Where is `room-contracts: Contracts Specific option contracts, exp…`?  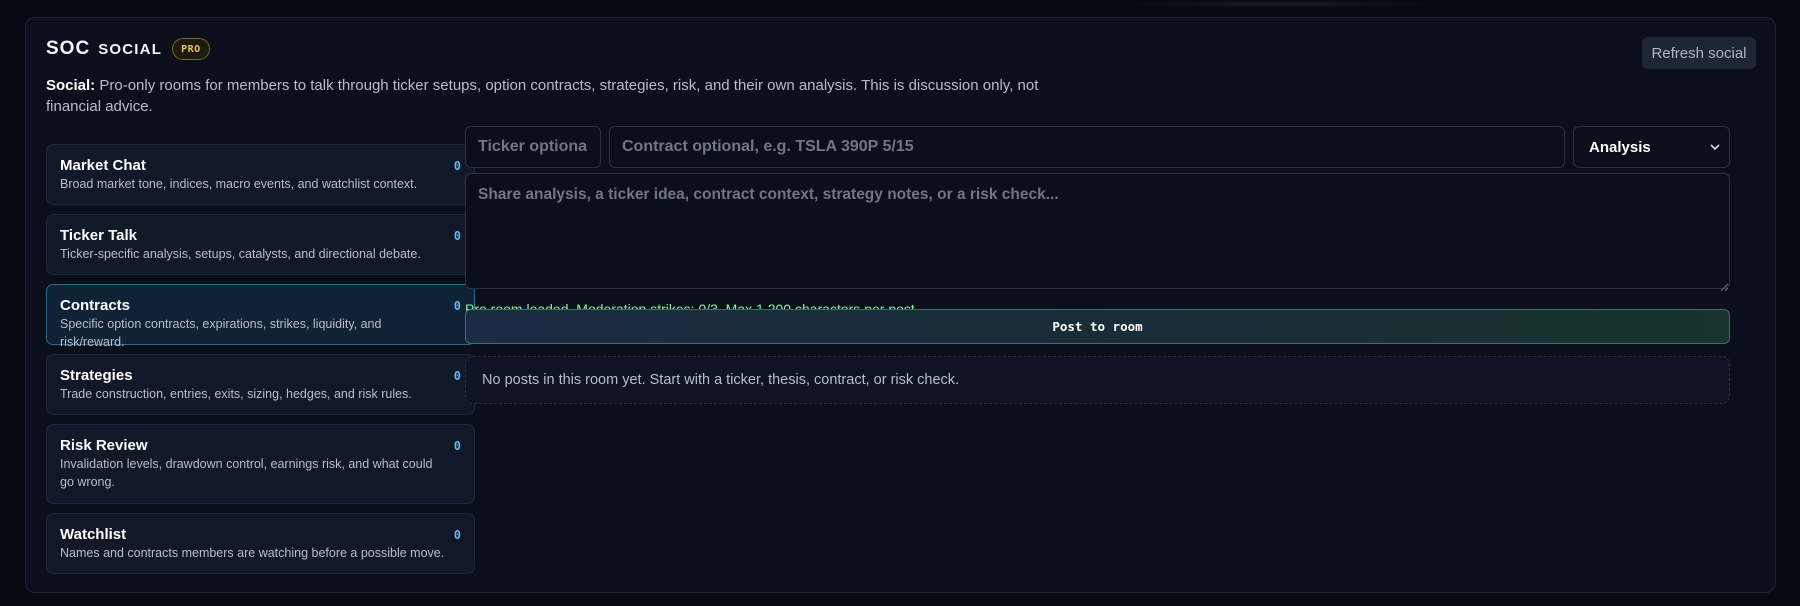 room-contracts: Contracts Specific option contracts, exp… is located at coordinates (260, 316).